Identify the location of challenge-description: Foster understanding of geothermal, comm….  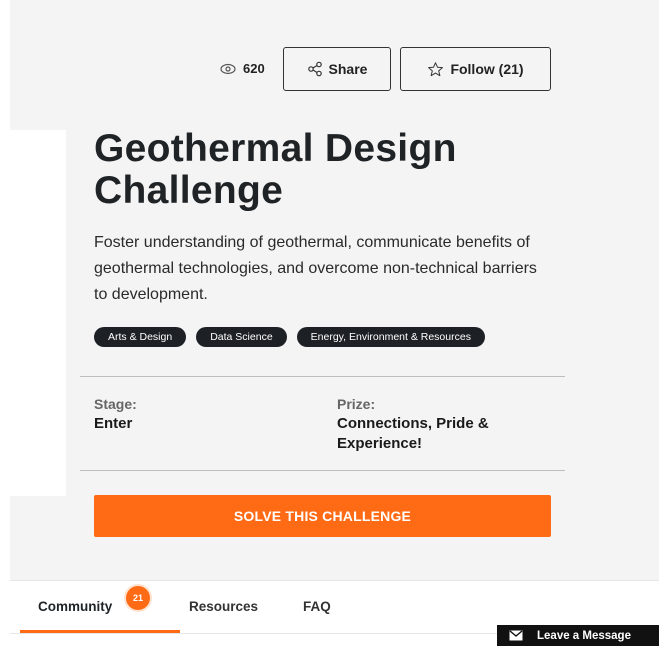
(315, 268).